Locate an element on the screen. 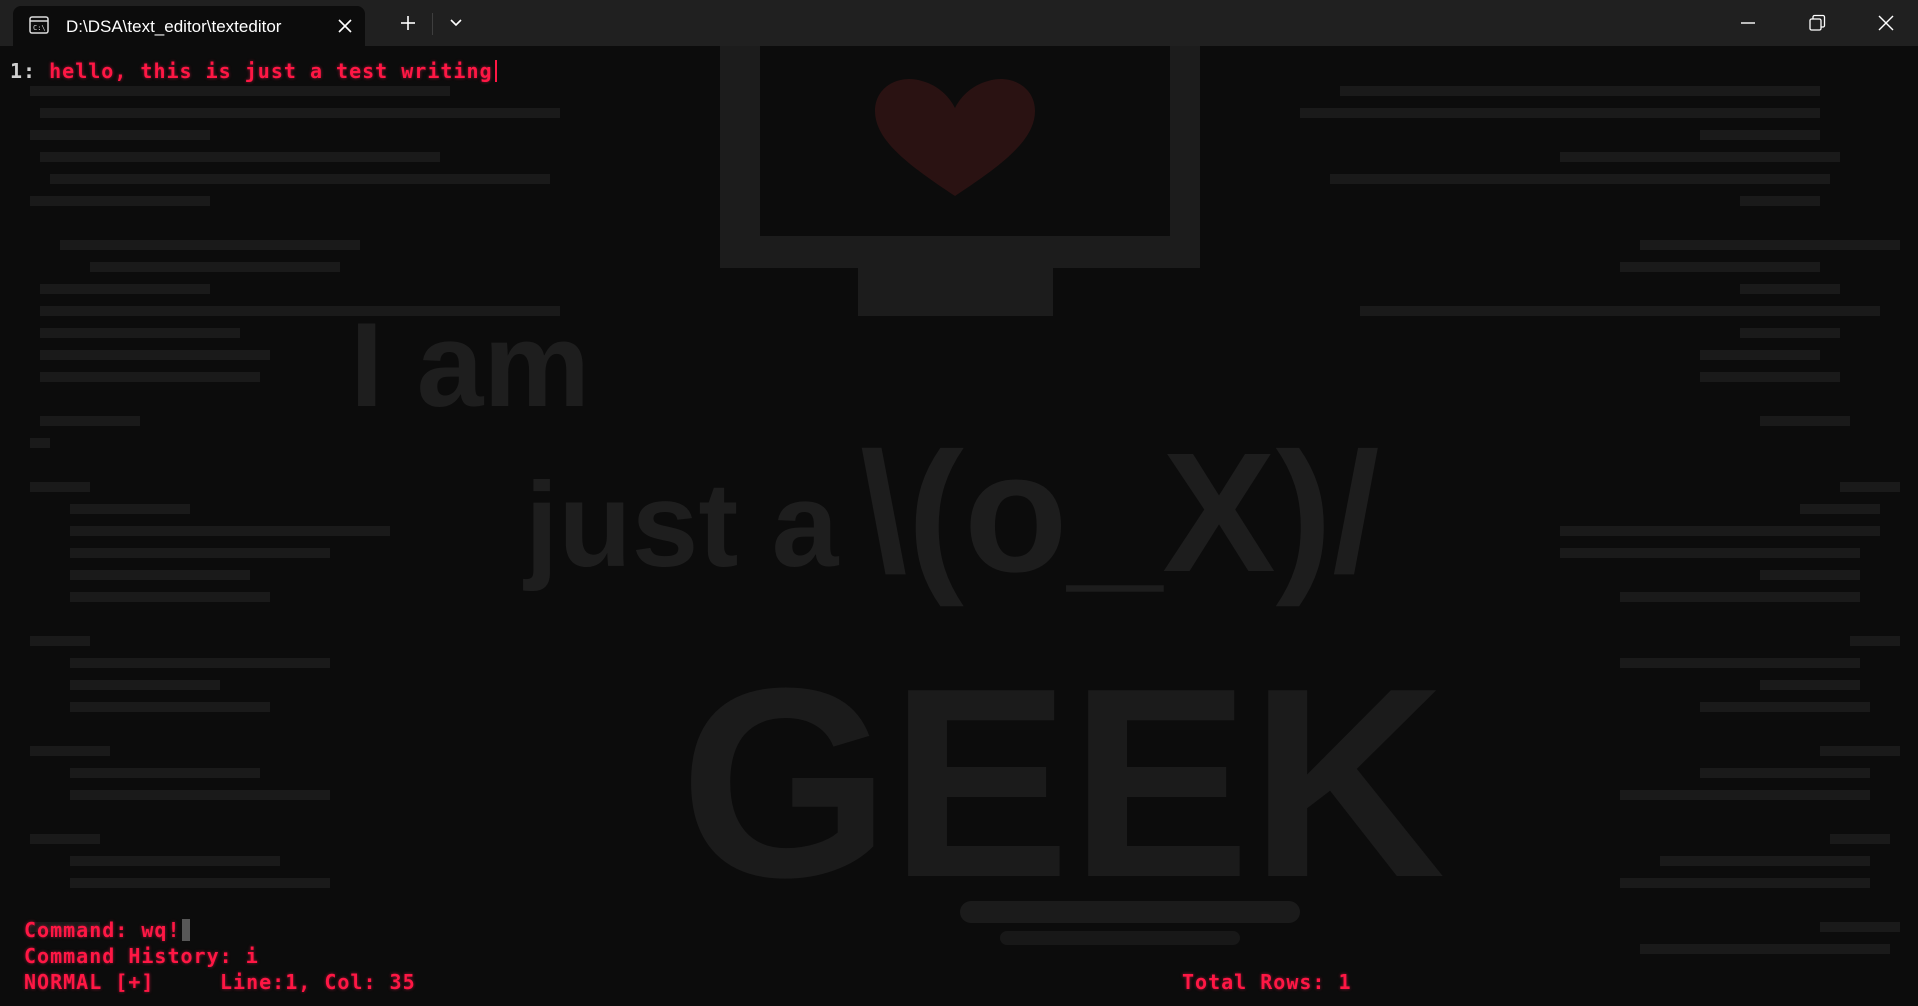  editor-line: 1: hello, this is just a test writing is located at coordinates (253, 71).